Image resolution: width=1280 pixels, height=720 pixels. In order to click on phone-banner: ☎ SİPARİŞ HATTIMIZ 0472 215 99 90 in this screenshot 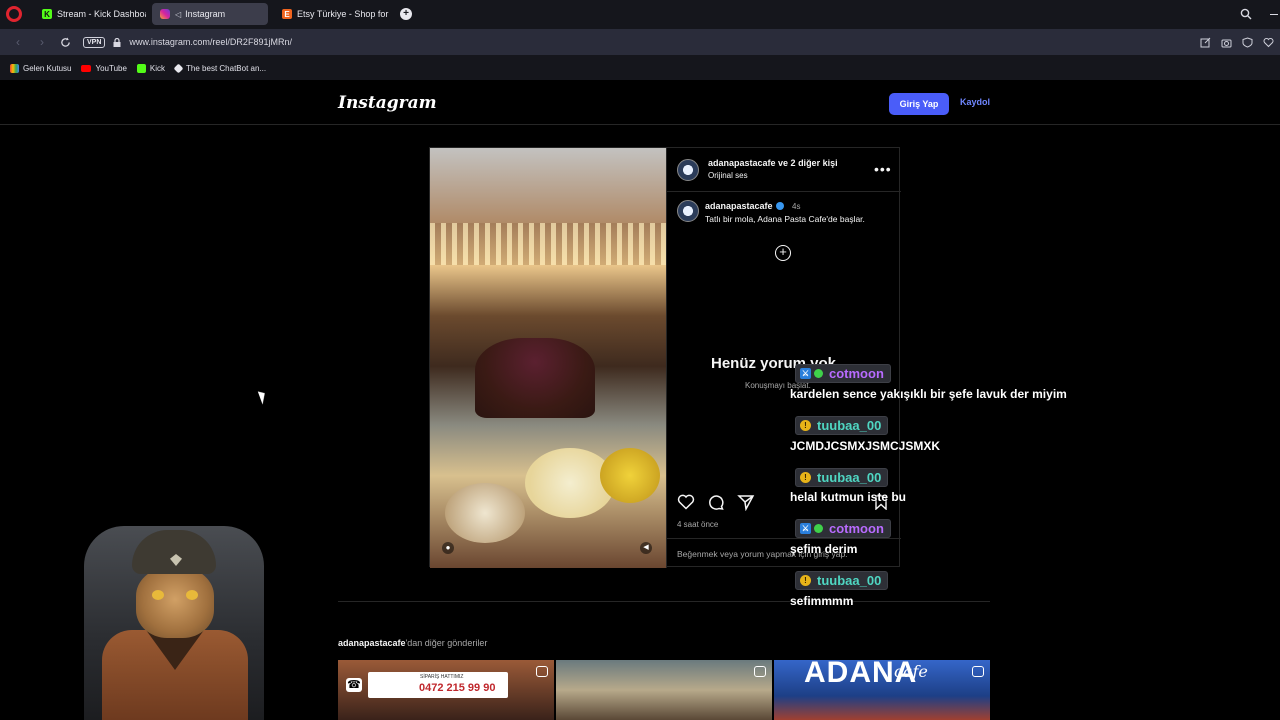, I will do `click(427, 685)`.